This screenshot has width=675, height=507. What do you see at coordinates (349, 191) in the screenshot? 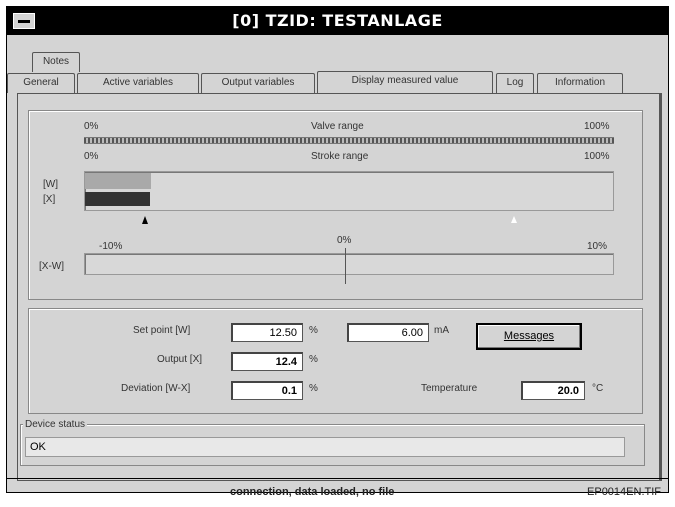
I see `value-bar-frame` at bounding box center [349, 191].